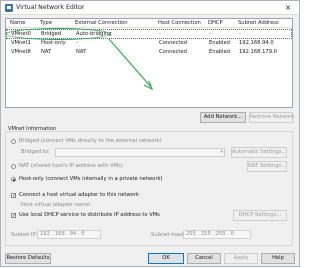  I want to click on title-bar: Virtual Network Editor ×, so click(150, 8).